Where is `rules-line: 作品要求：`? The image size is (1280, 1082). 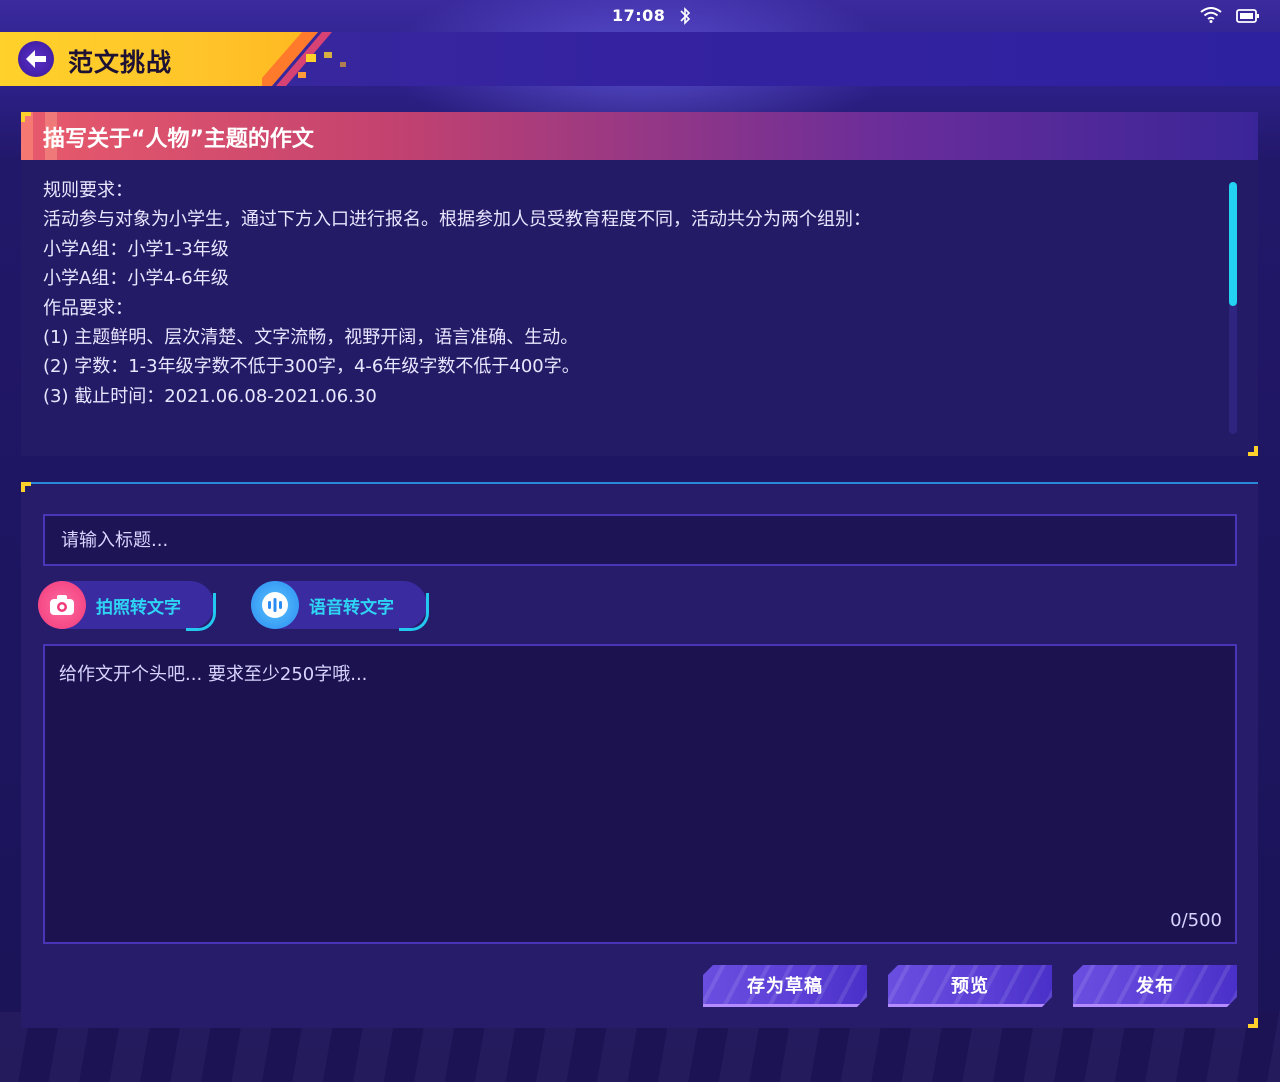 rules-line: 作品要求： is located at coordinates (88, 308).